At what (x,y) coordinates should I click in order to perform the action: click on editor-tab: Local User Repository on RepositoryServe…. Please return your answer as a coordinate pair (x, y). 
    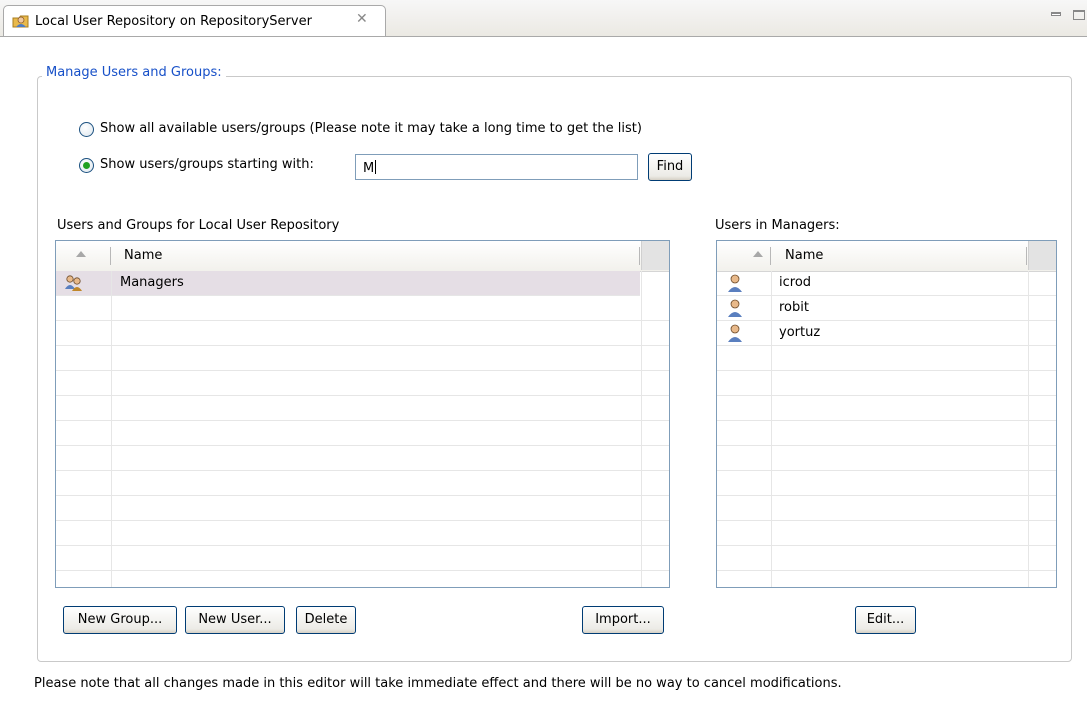
    Looking at the image, I should click on (194, 20).